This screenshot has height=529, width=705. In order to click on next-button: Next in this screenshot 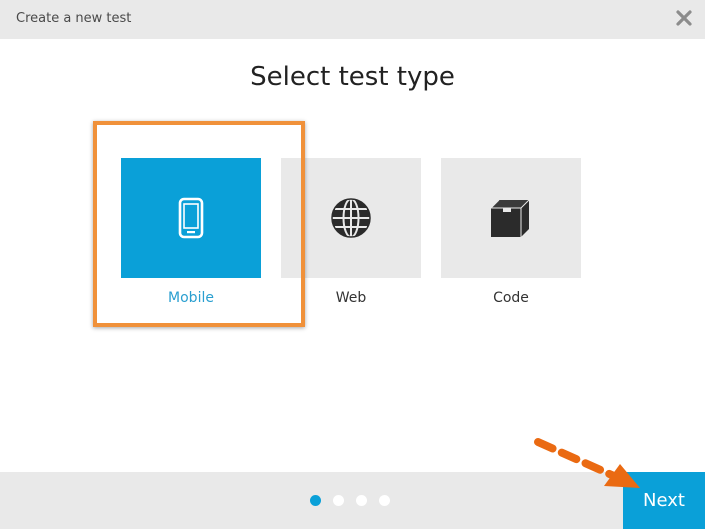, I will do `click(664, 500)`.